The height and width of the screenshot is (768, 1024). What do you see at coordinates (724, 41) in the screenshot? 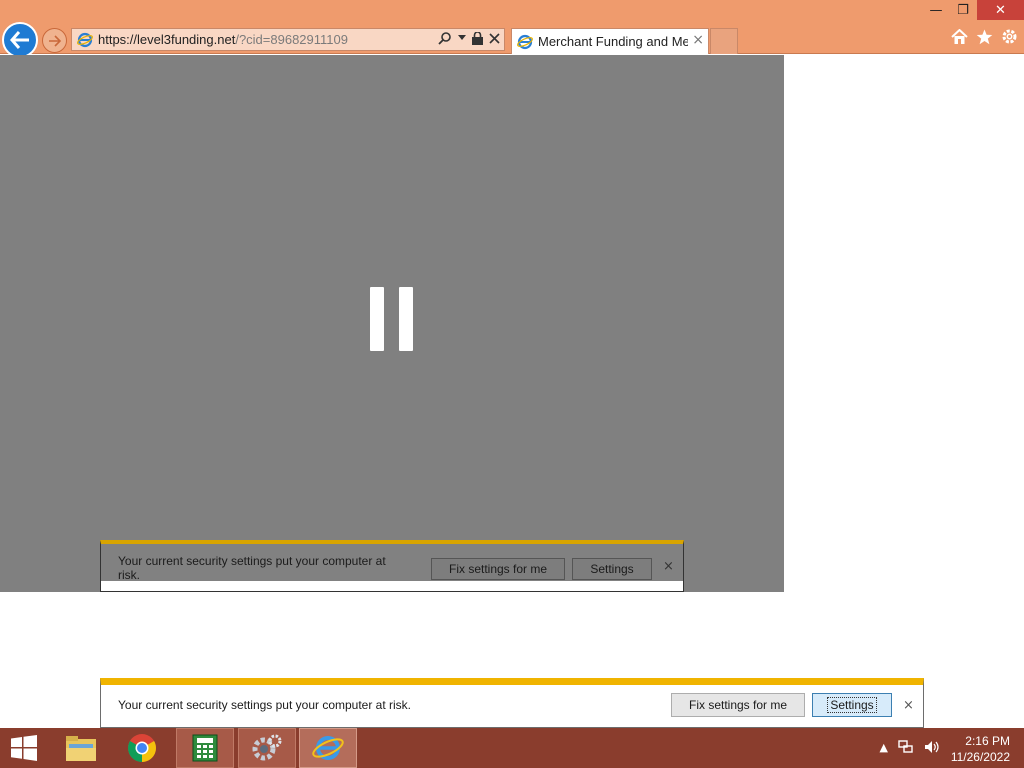
I see `new-tab-button` at bounding box center [724, 41].